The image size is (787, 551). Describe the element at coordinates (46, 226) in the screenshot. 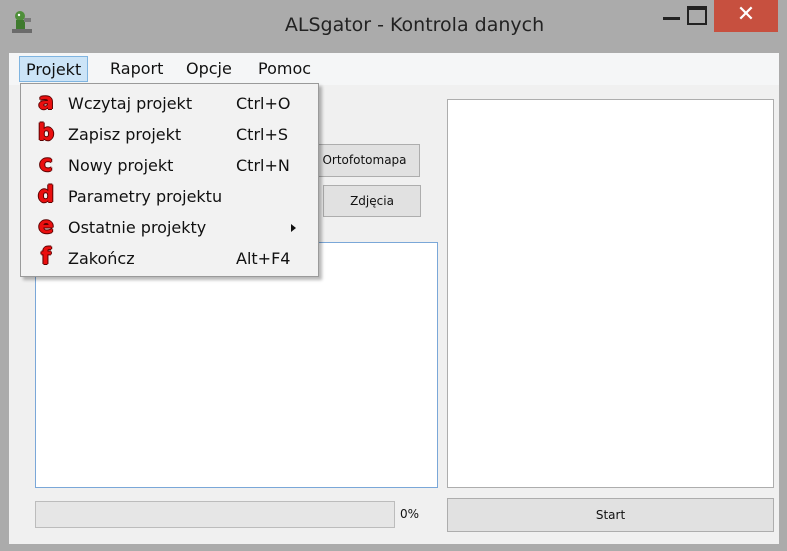

I see `letter-e-icon: e` at that location.